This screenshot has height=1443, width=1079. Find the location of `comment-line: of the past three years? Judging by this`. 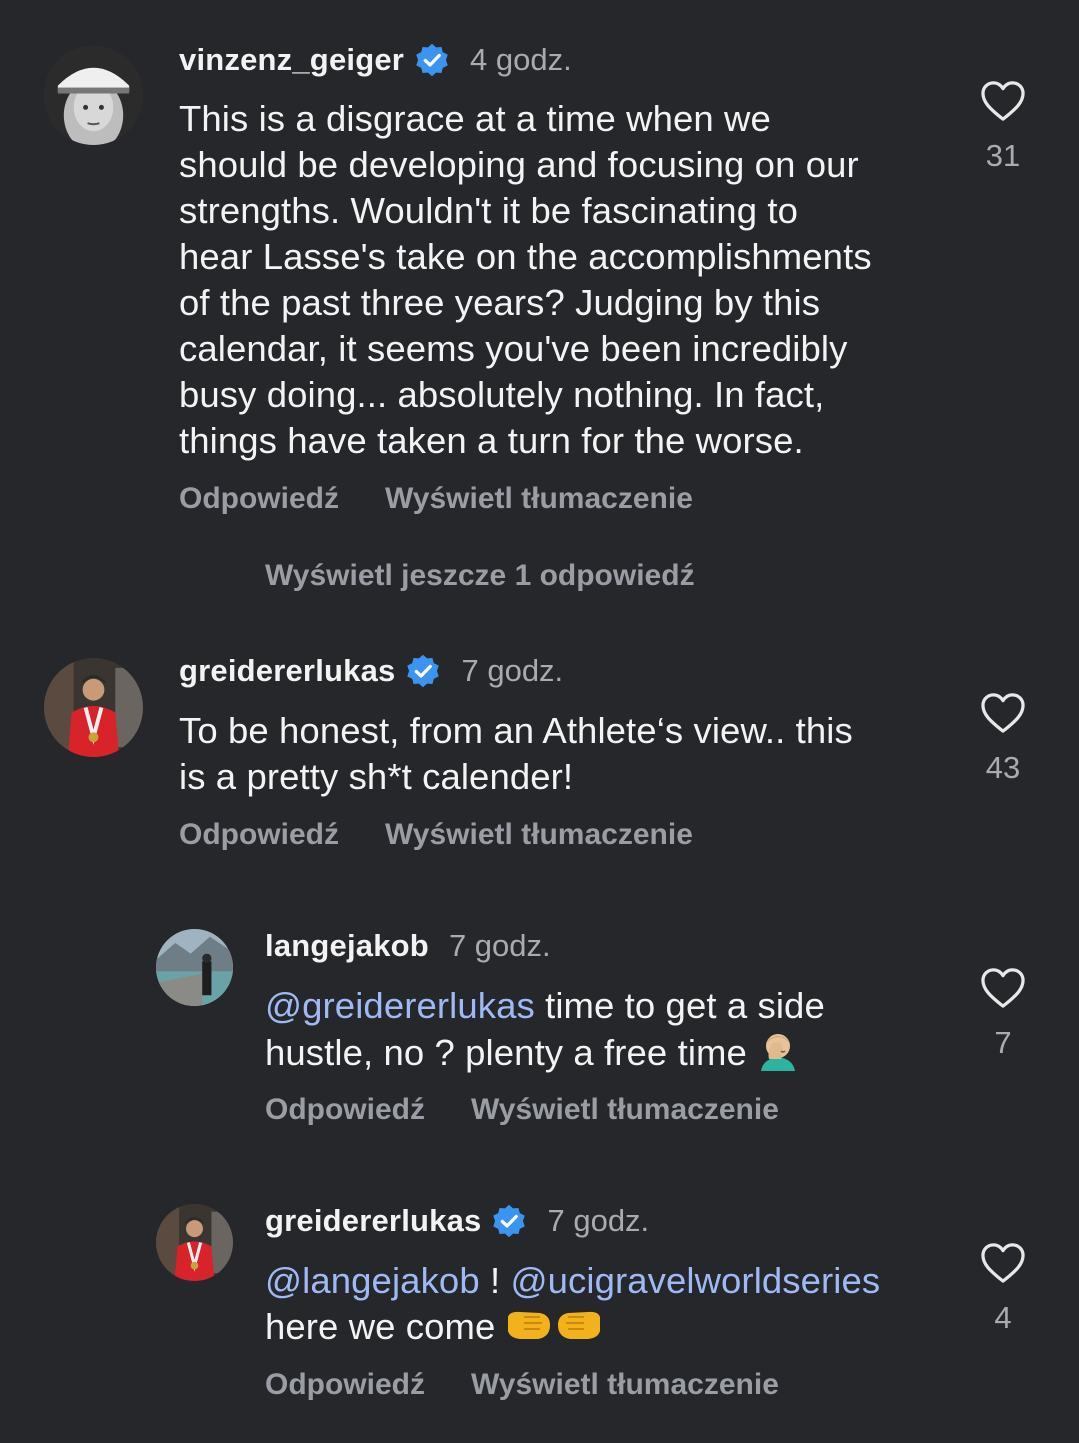

comment-line: of the past three years? Judging by this is located at coordinates (500, 302).